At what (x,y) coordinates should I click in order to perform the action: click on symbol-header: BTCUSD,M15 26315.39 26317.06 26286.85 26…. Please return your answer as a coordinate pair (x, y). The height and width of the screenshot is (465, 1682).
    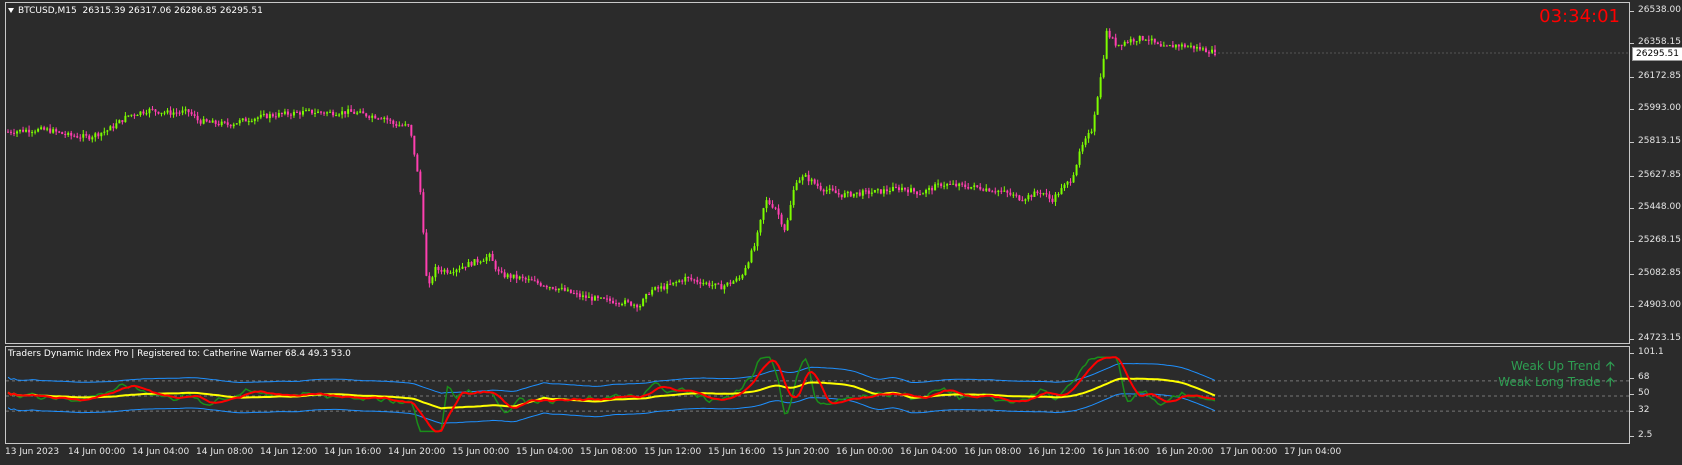
    Looking at the image, I should click on (135, 11).